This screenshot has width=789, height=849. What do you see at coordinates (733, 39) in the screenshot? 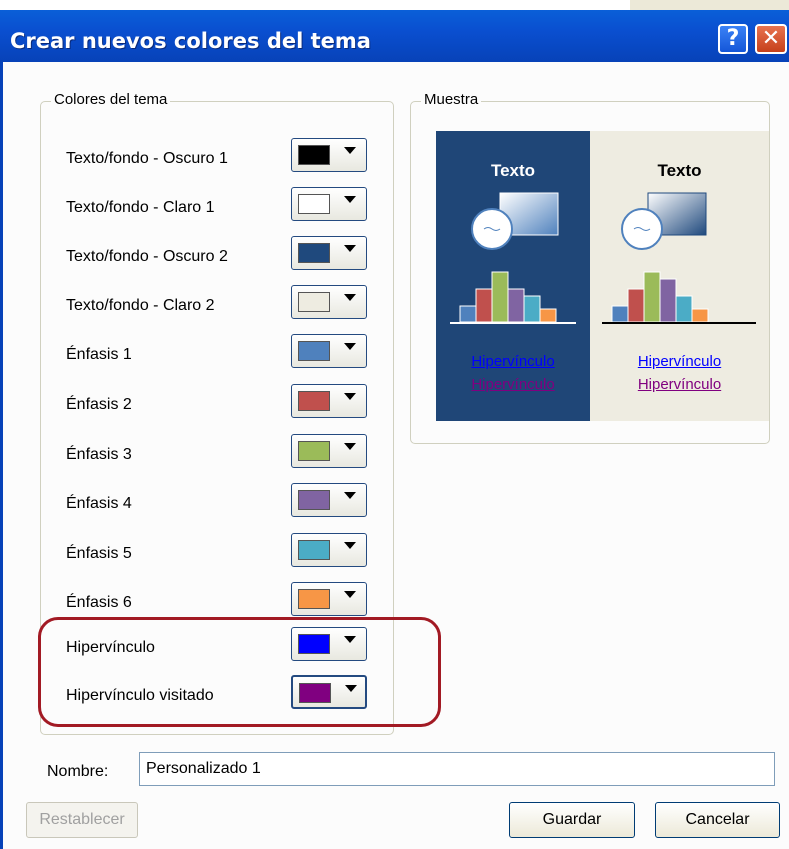
I see `help-button: ?` at bounding box center [733, 39].